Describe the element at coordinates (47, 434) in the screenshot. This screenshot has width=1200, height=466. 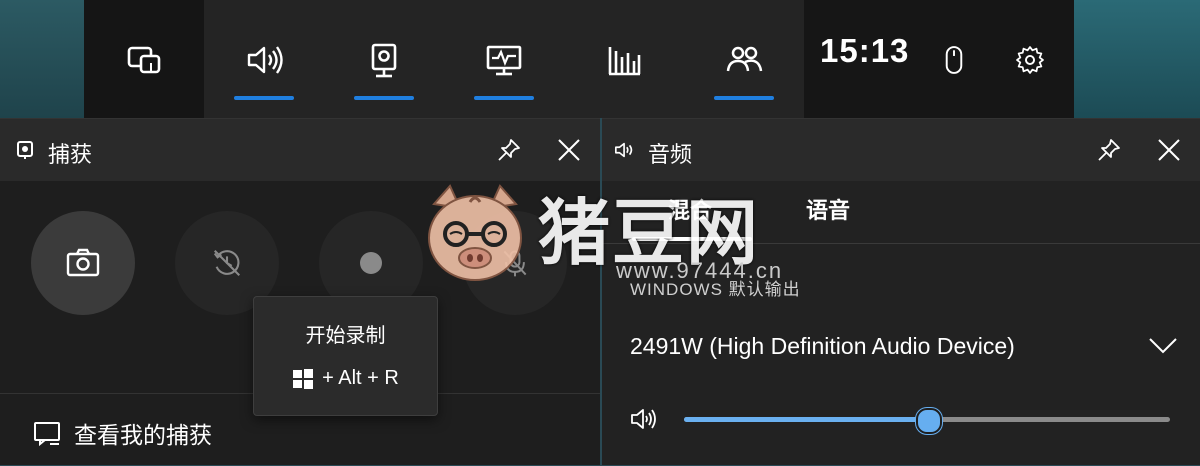
I see `gallery-icon` at that location.